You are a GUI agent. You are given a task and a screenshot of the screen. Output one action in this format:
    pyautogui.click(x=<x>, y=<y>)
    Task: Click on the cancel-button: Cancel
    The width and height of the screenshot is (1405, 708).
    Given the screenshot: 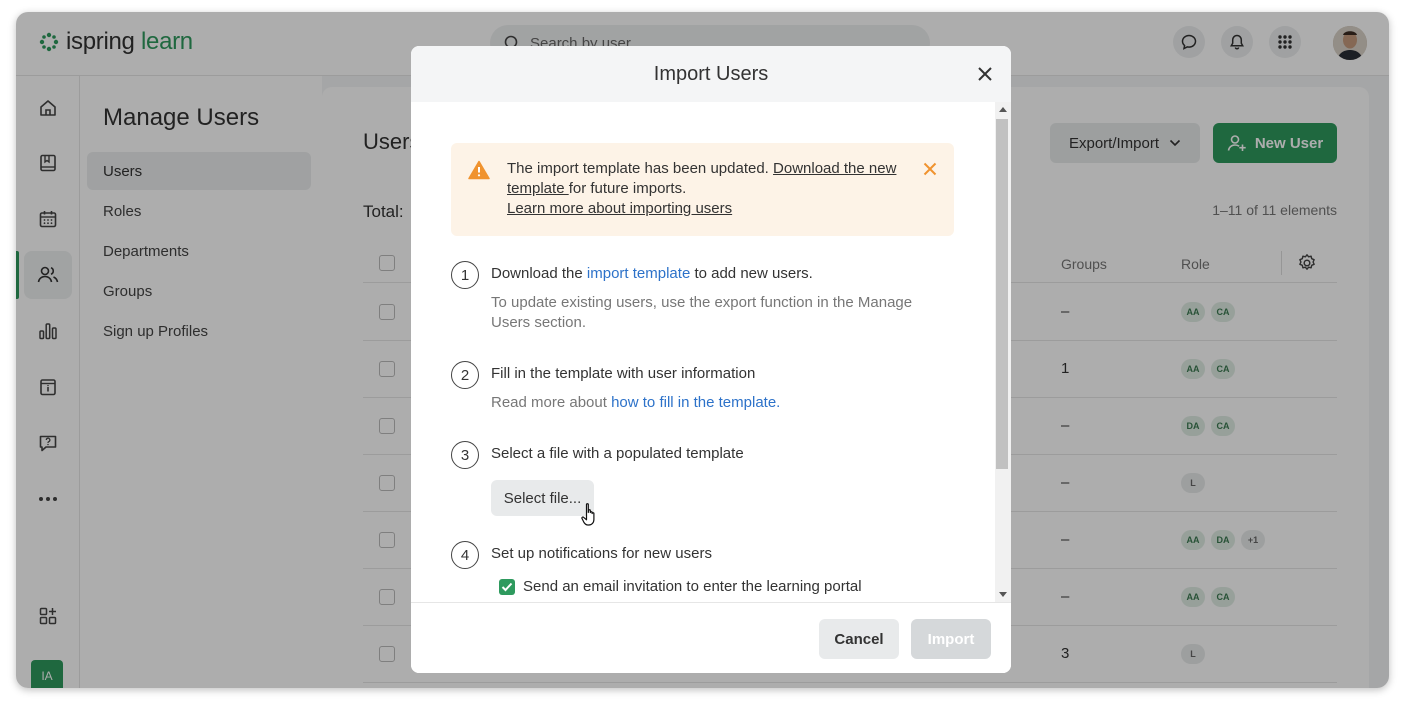 What is the action you would take?
    pyautogui.click(x=859, y=639)
    